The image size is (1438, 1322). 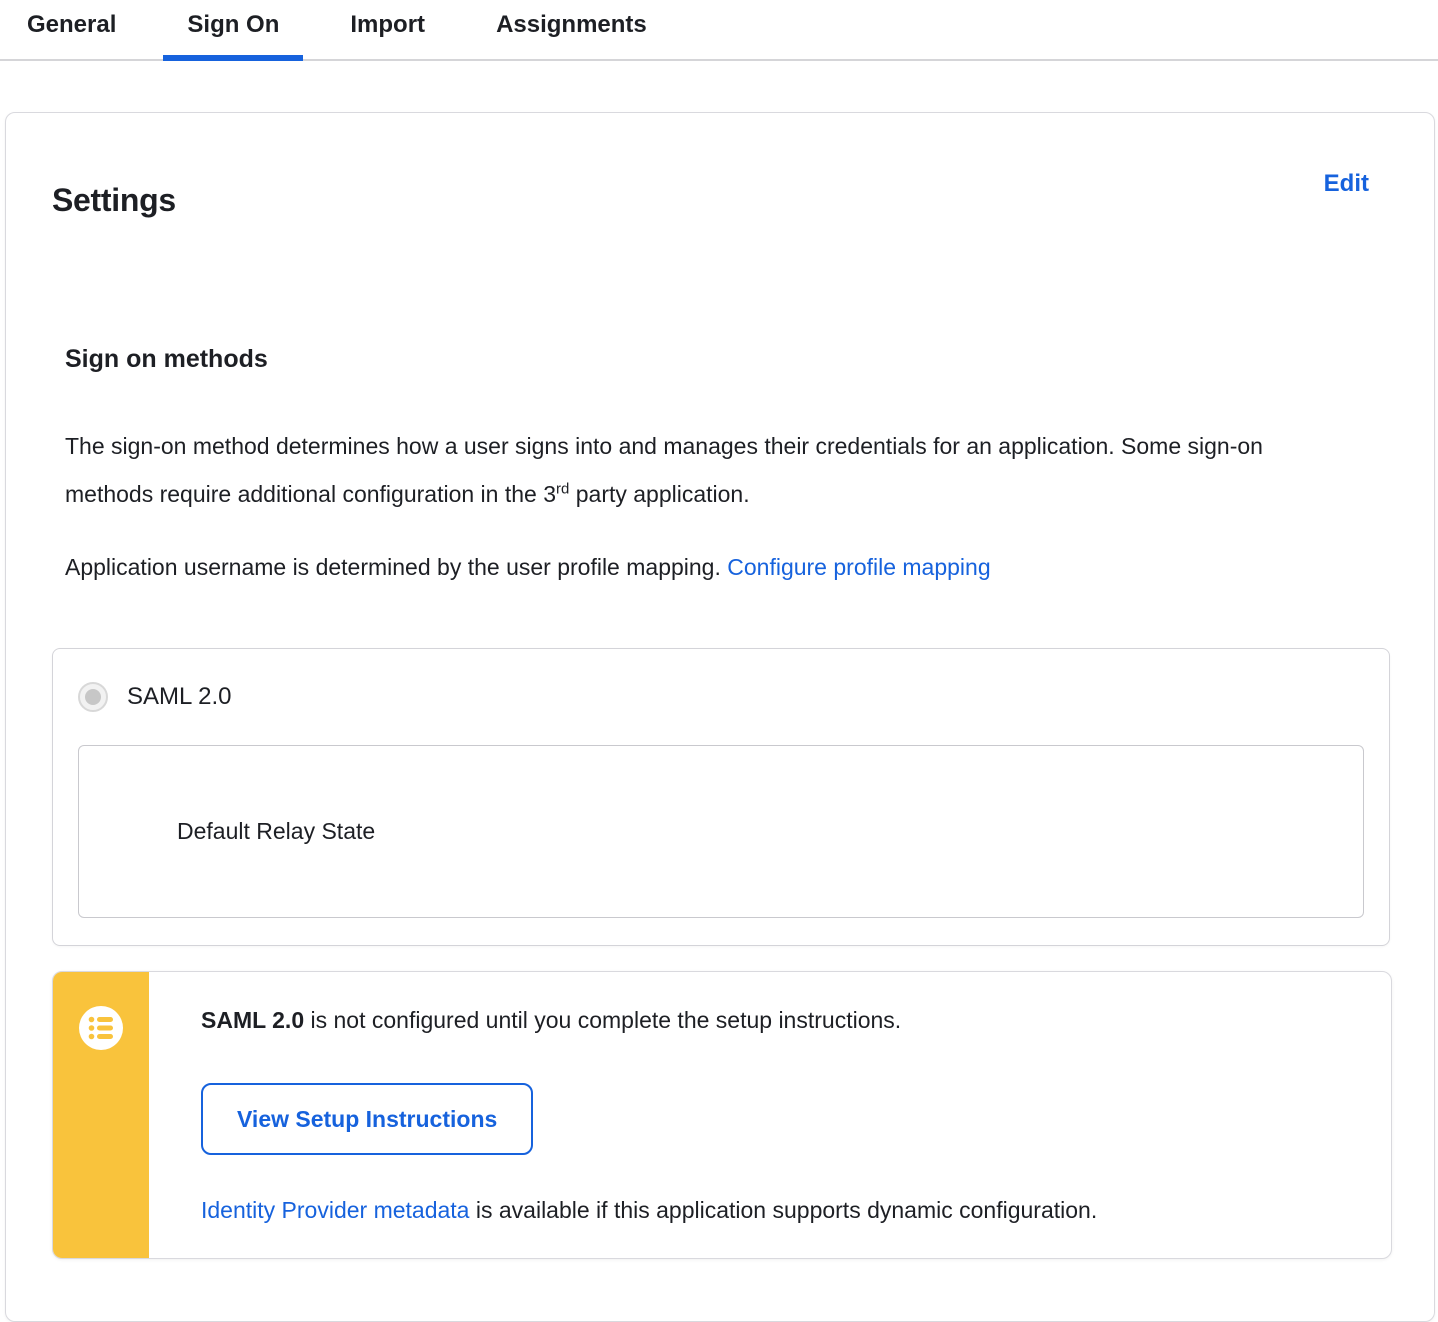 I want to click on configure-profile-mapping-link: Configure profile mapping, so click(x=858, y=567).